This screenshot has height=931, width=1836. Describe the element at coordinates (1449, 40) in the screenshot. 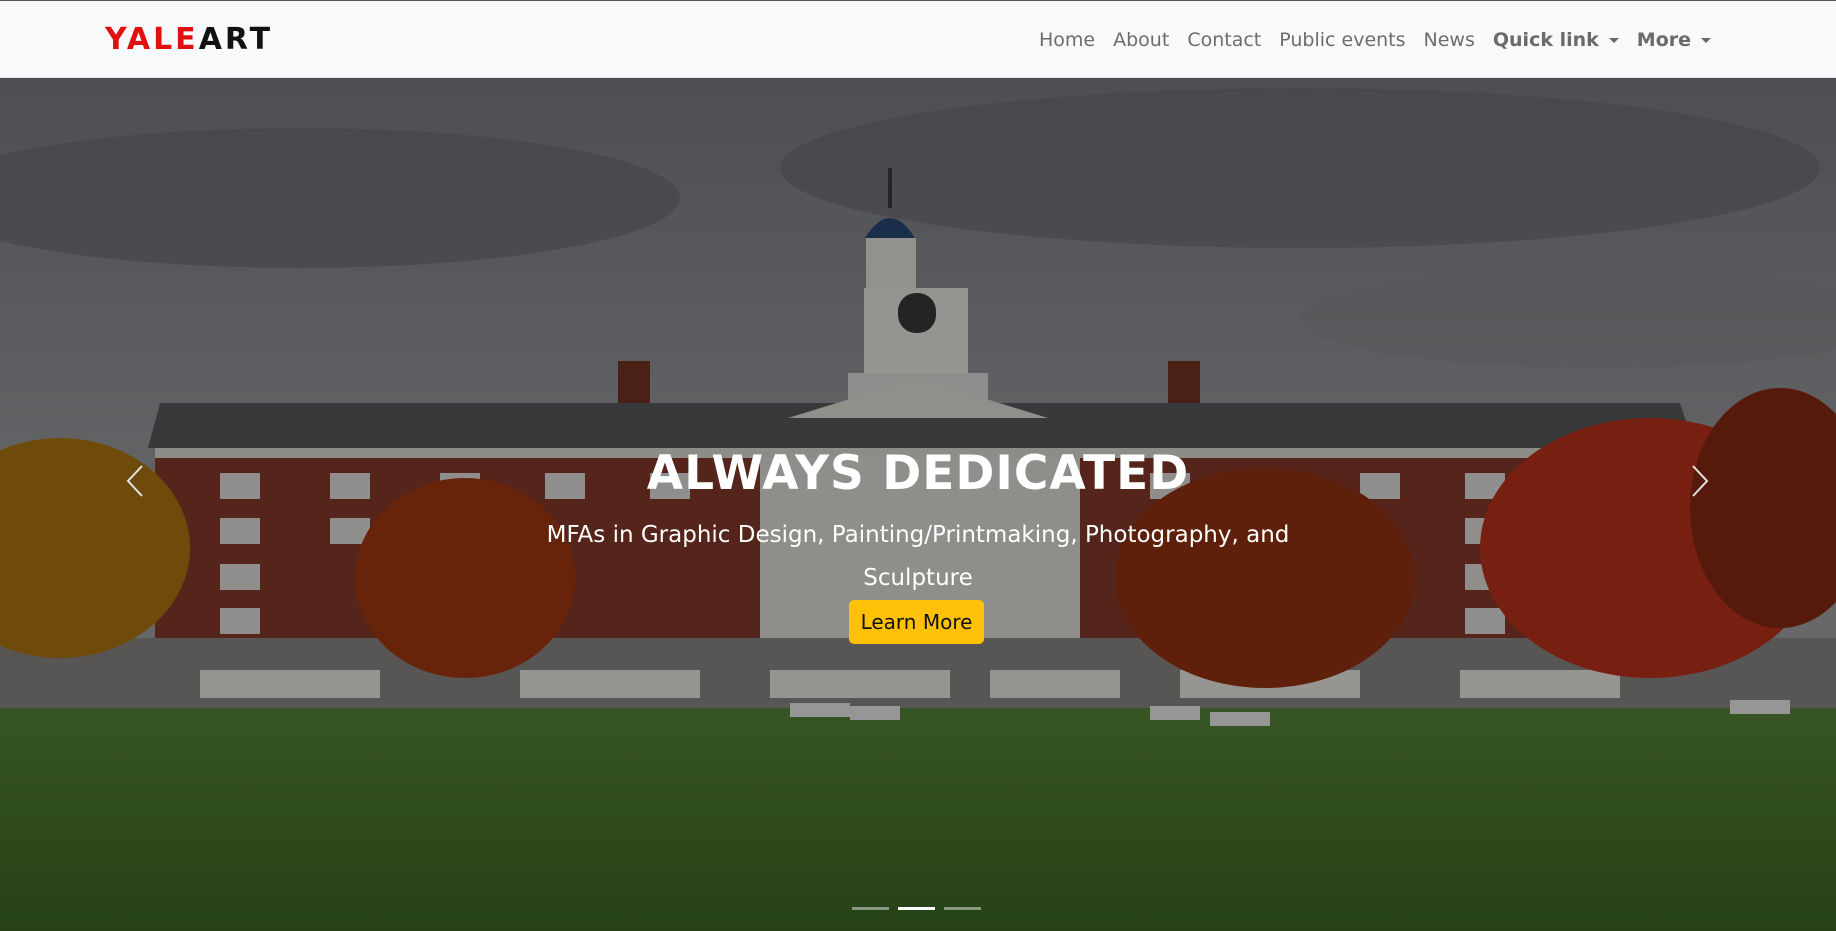

I see `nav-news: News` at that location.